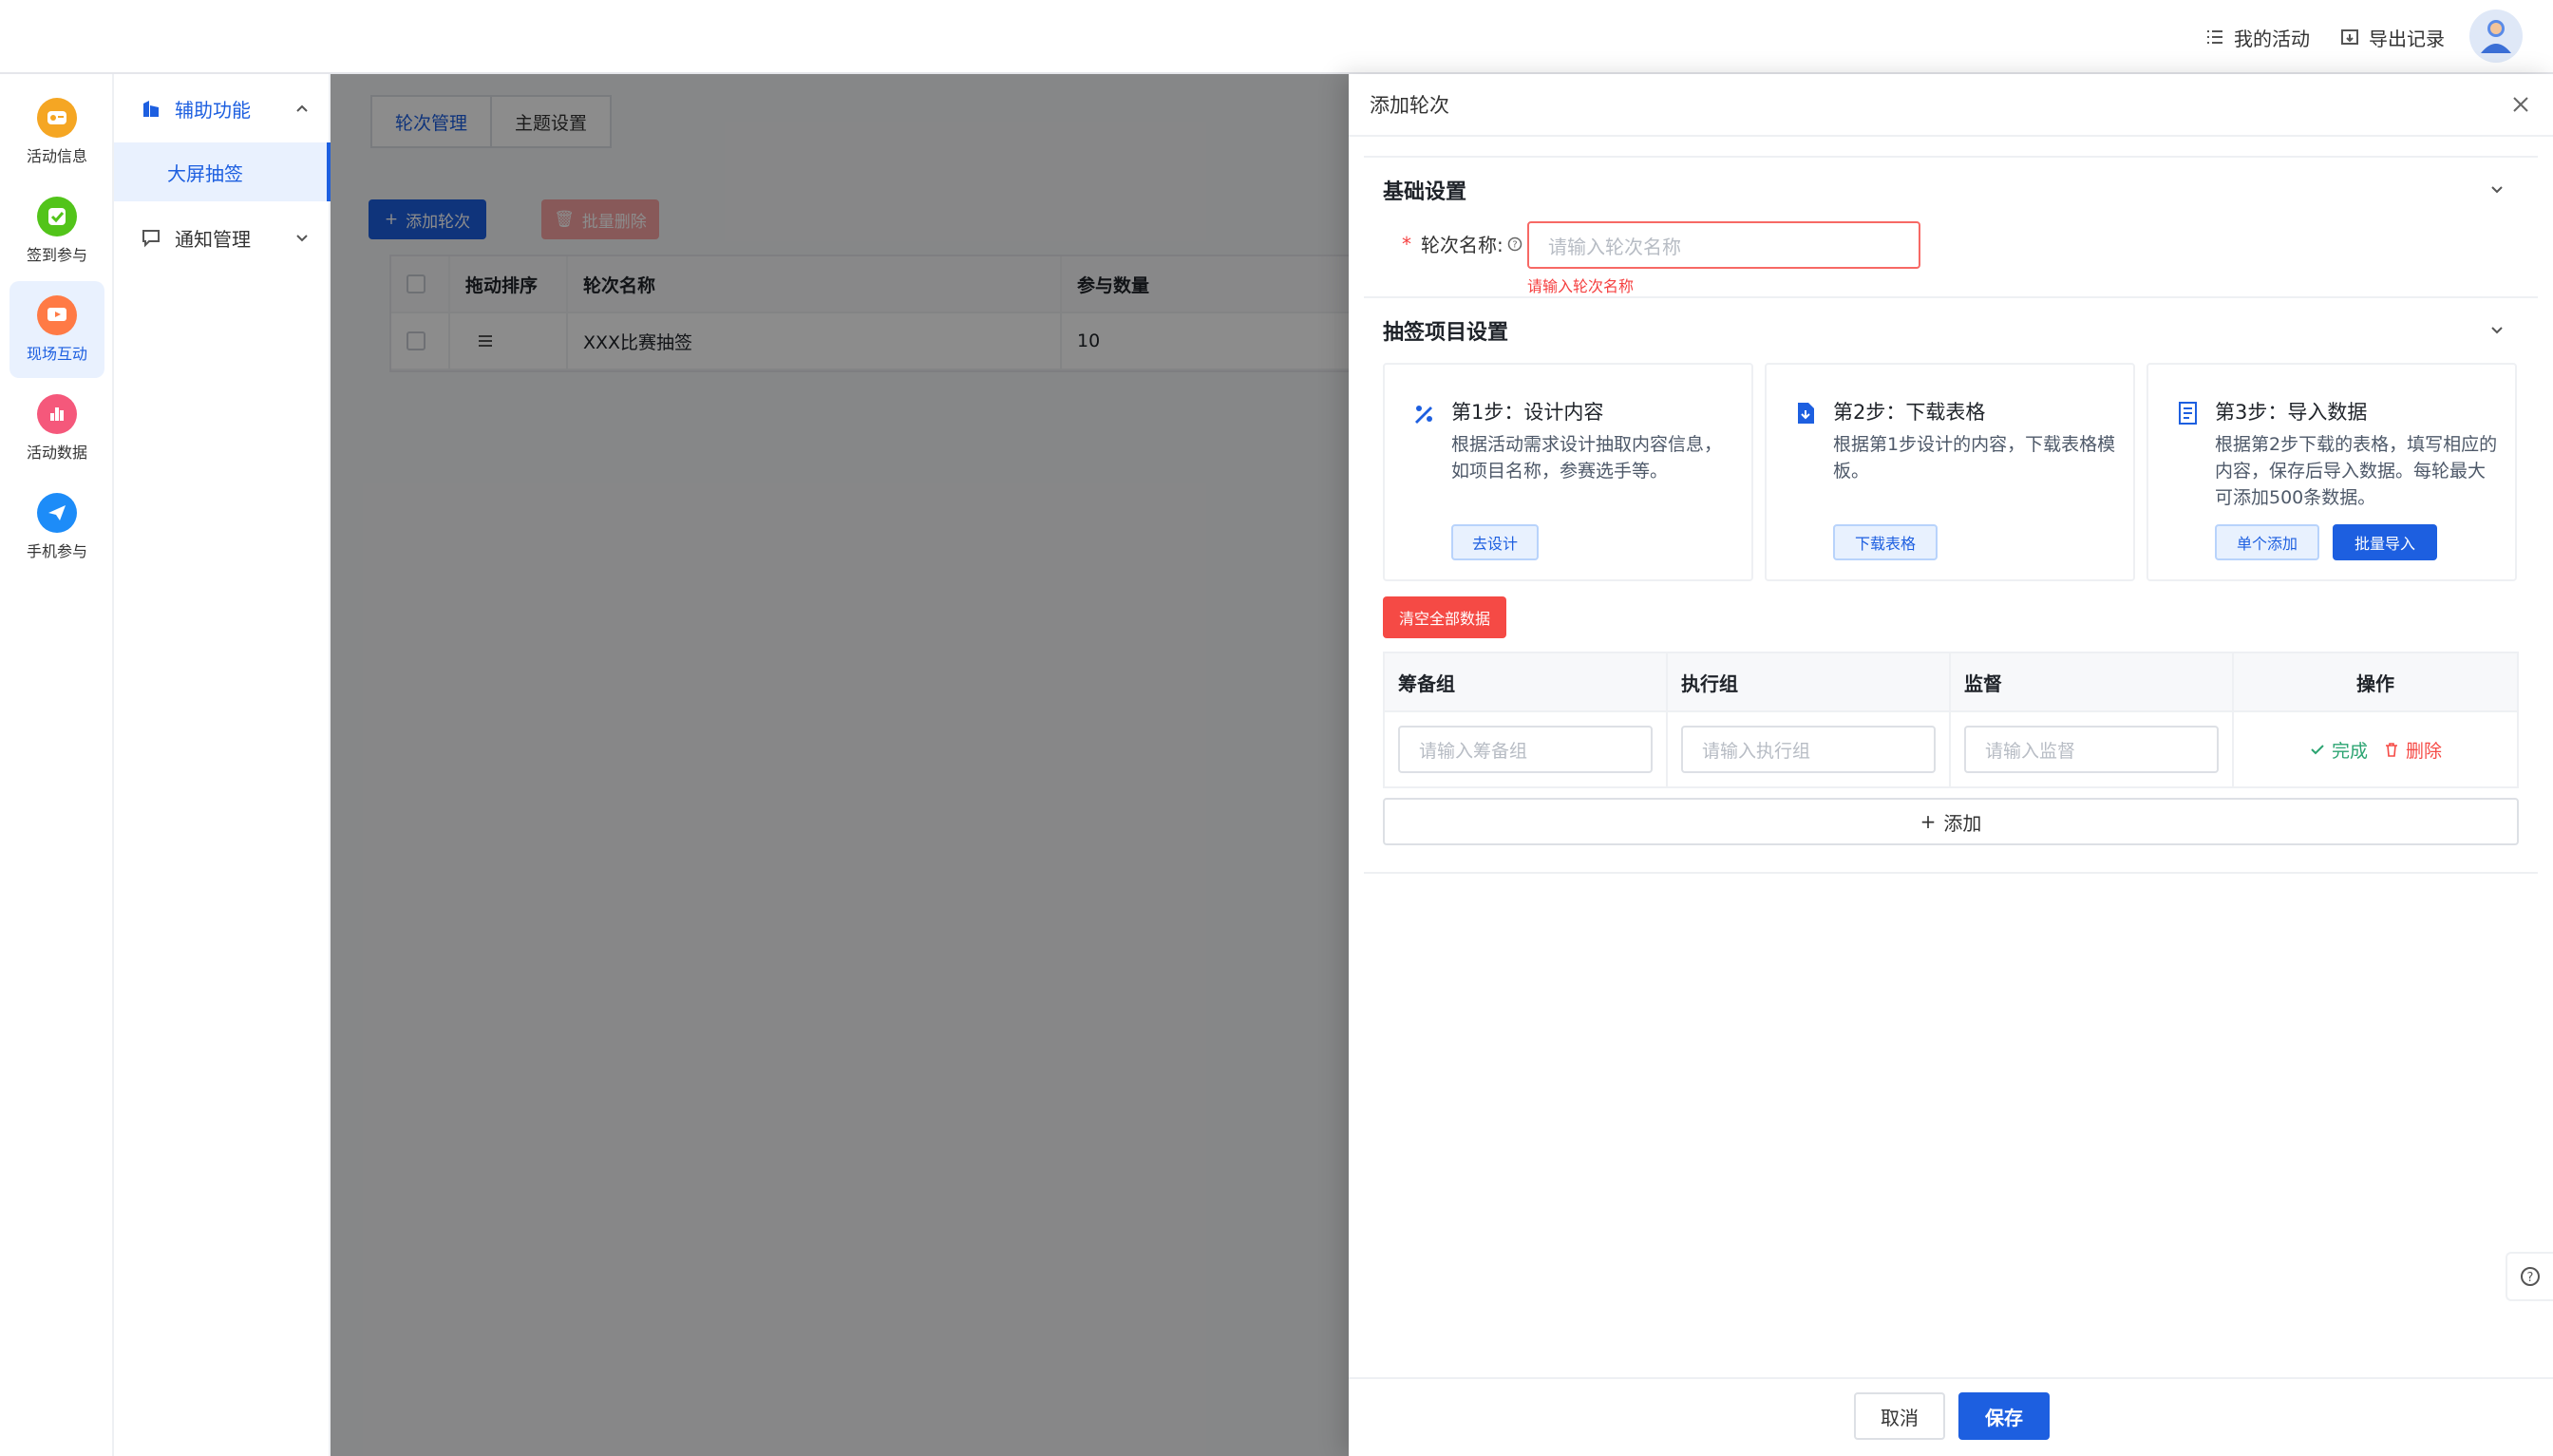 The image size is (2553, 1456). I want to click on menu-item-label: 大屏抽签, so click(205, 173).